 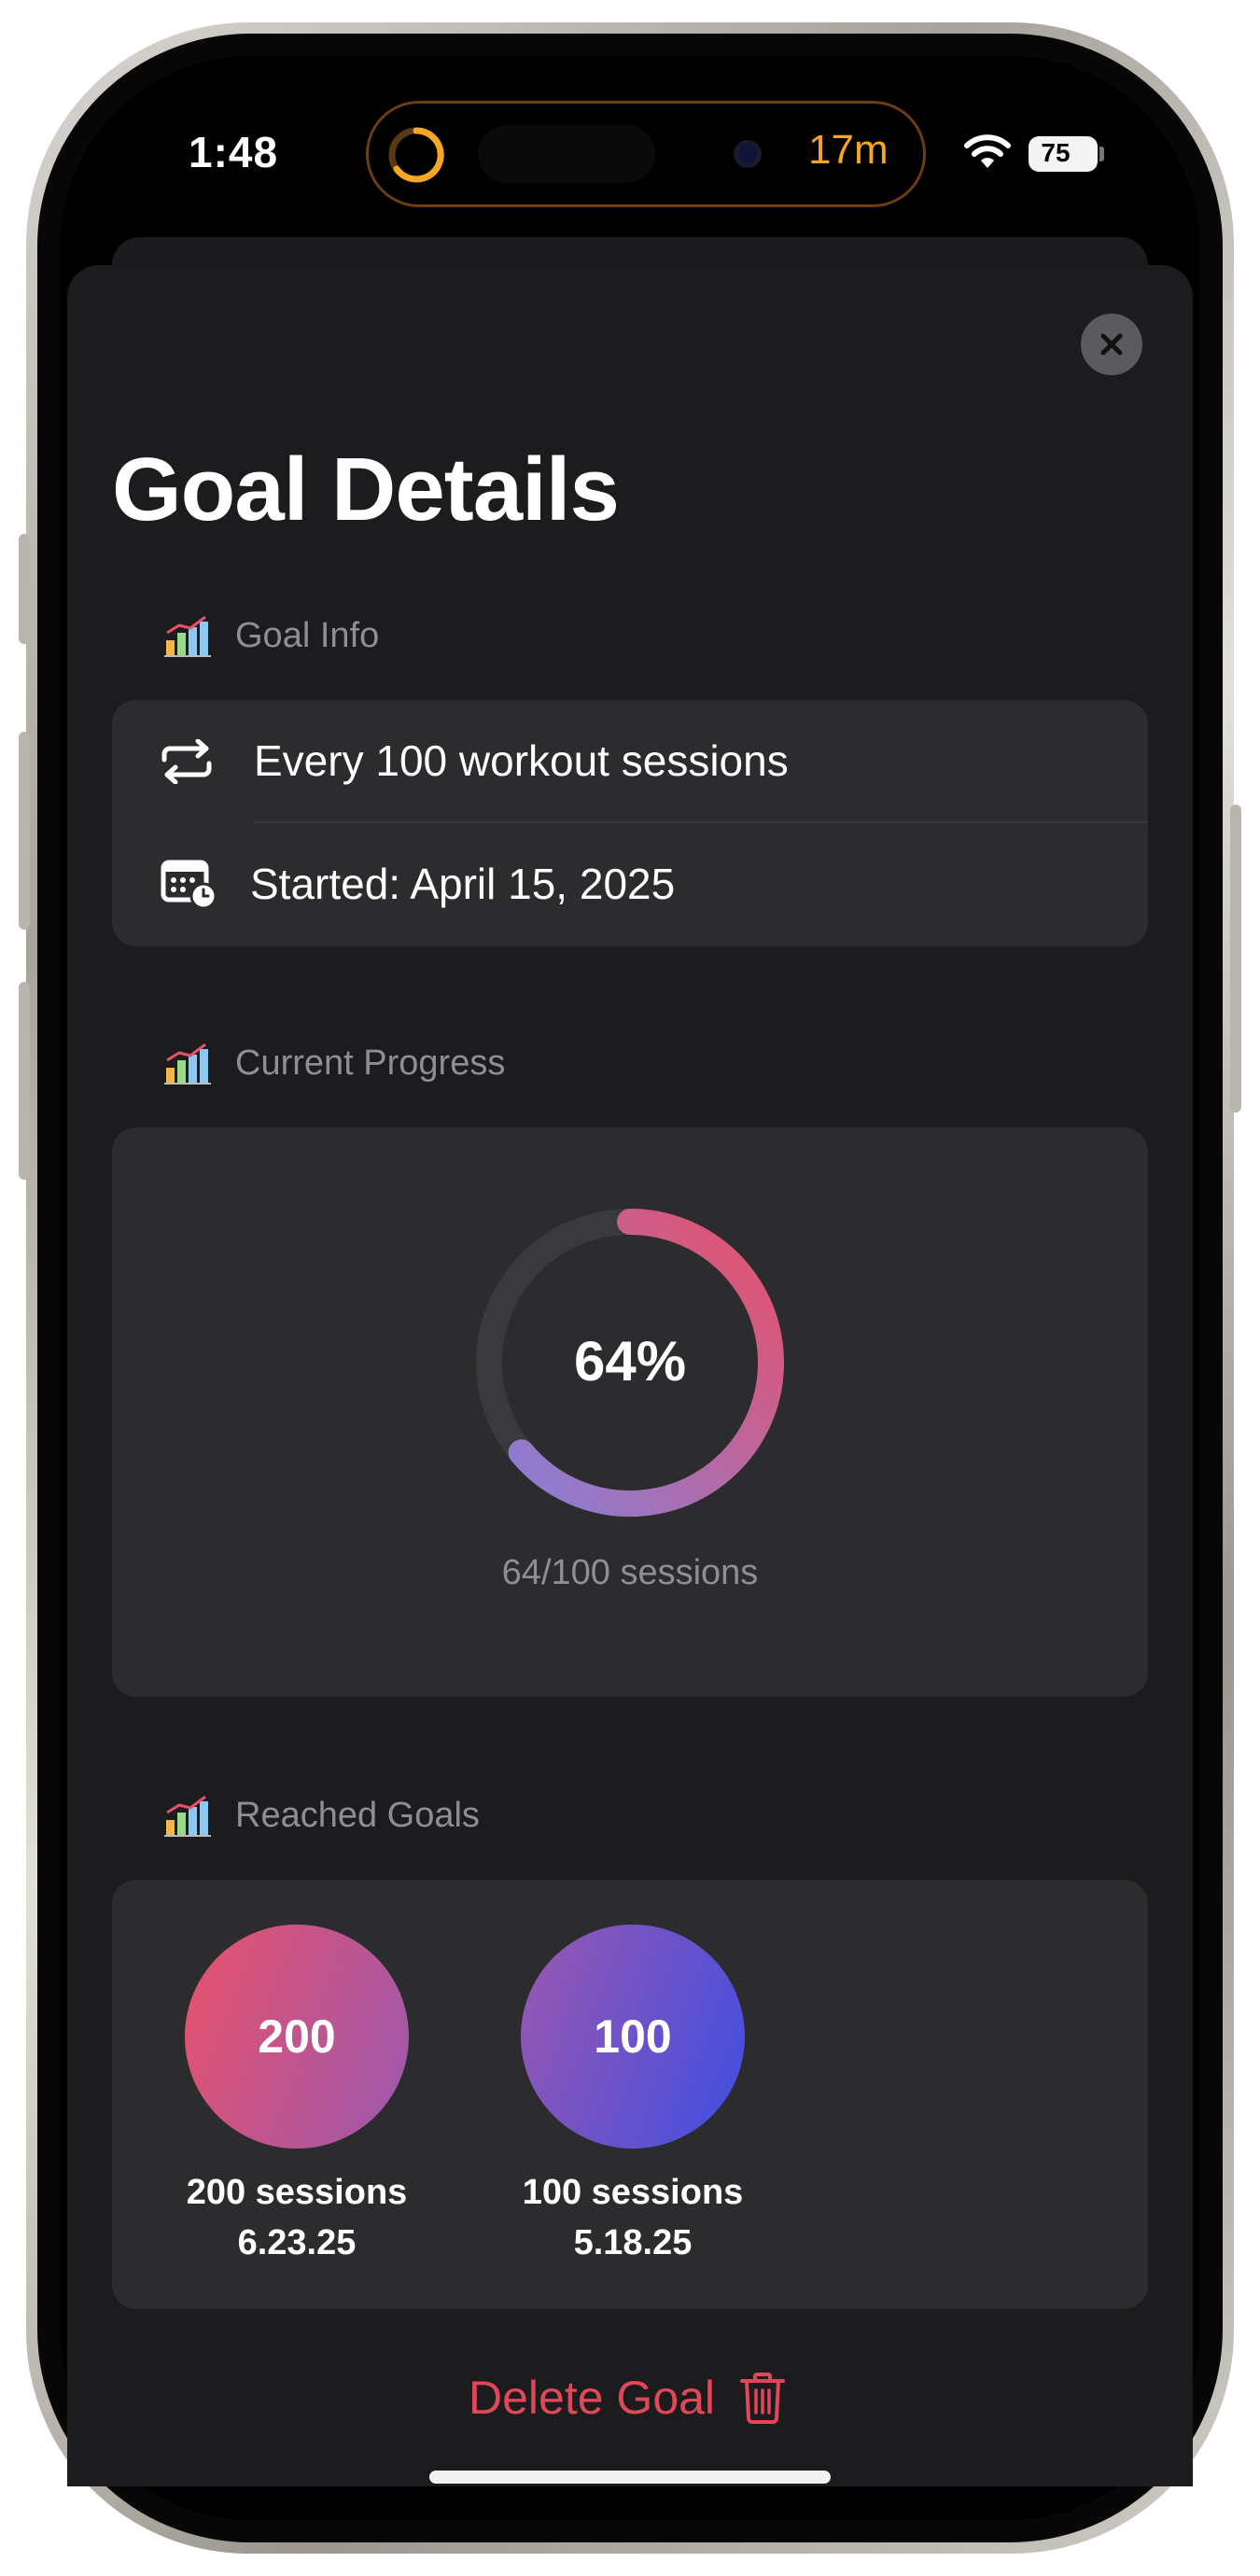 What do you see at coordinates (633, 2242) in the screenshot?
I see `goal-badge-date: 5.18.25` at bounding box center [633, 2242].